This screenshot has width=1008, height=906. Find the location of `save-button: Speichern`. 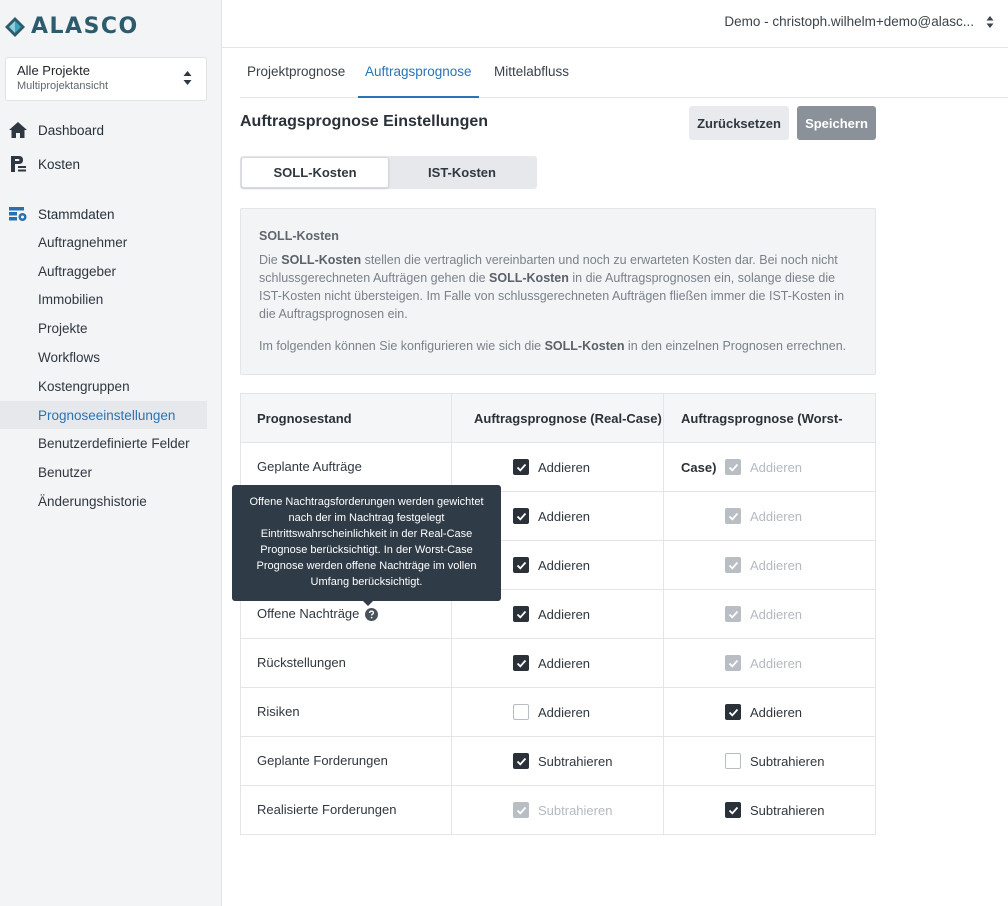

save-button: Speichern is located at coordinates (836, 123).